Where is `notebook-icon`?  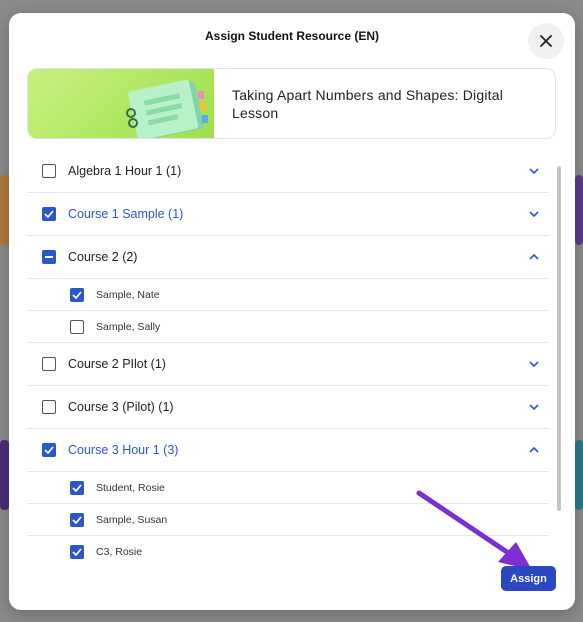 notebook-icon is located at coordinates (167, 108).